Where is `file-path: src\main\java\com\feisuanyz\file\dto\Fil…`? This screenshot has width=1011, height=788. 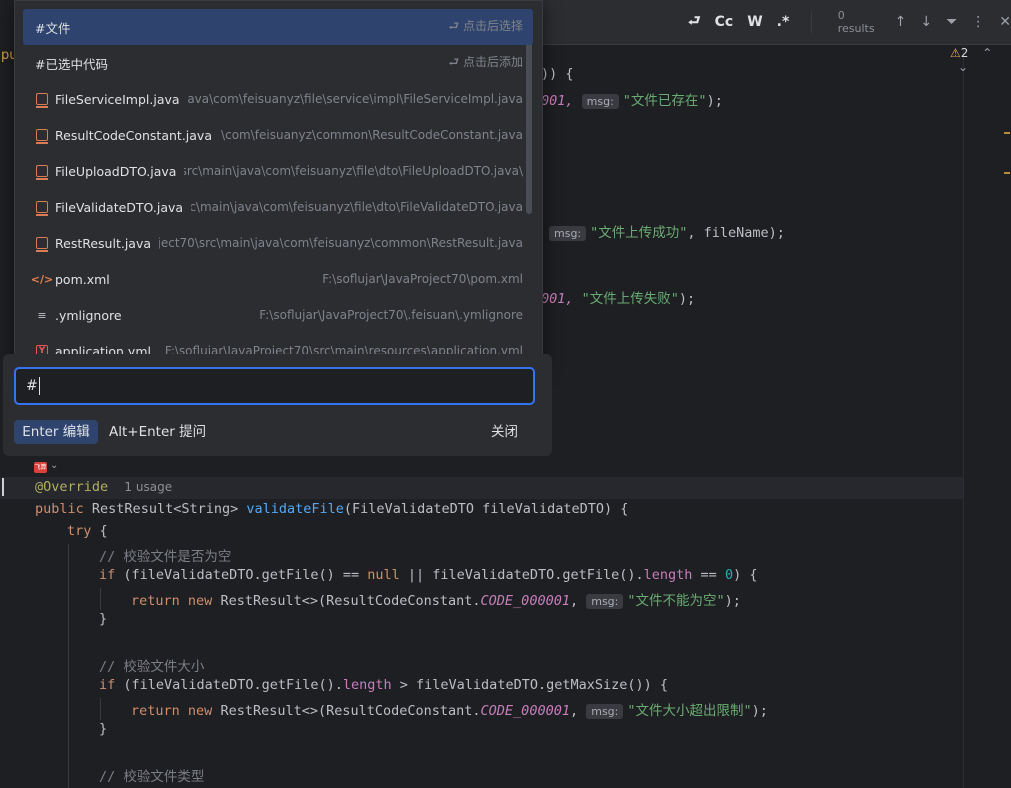
file-path: src\main\java\com\feisuanyz\file\dto\Fil… is located at coordinates (357, 207).